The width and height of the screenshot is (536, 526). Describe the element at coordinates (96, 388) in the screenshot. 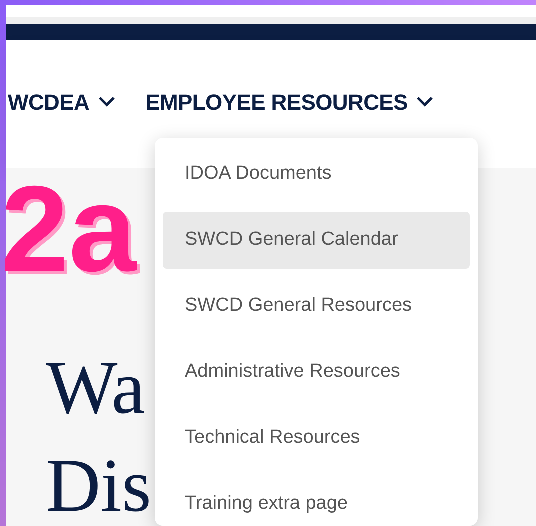

I see `page-heading-line: Wa` at that location.